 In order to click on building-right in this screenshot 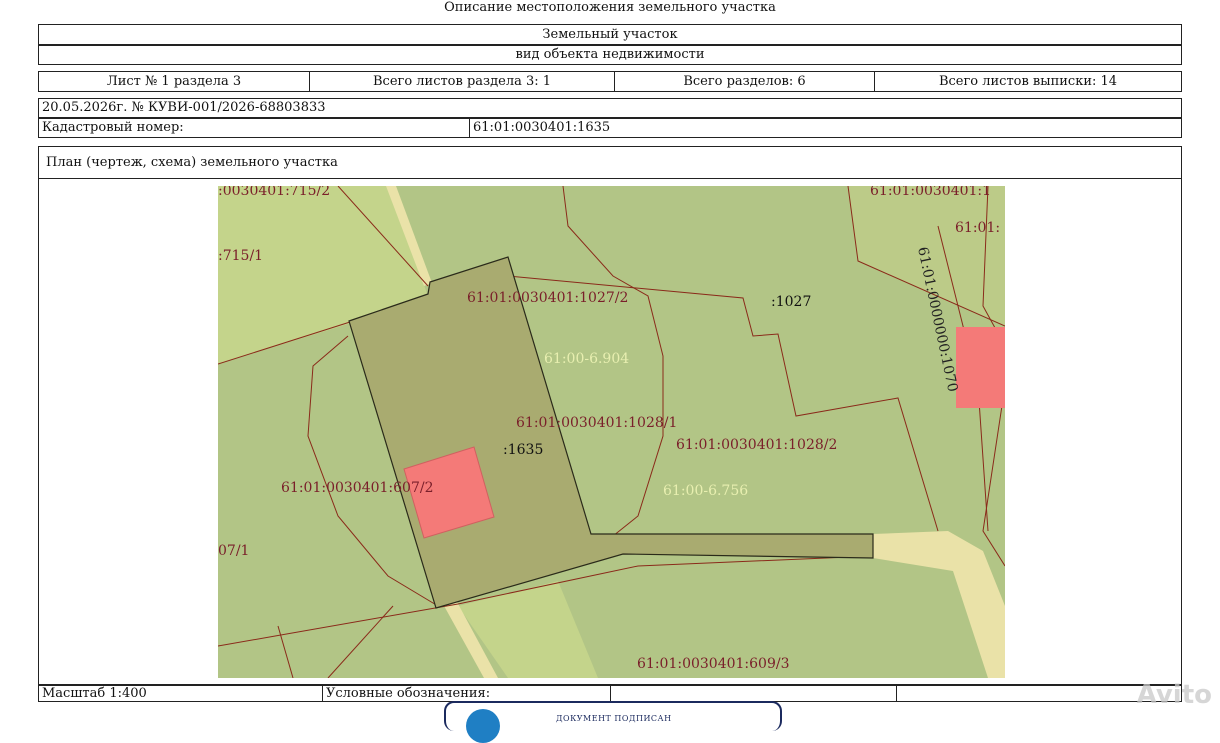, I will do `click(980, 367)`.